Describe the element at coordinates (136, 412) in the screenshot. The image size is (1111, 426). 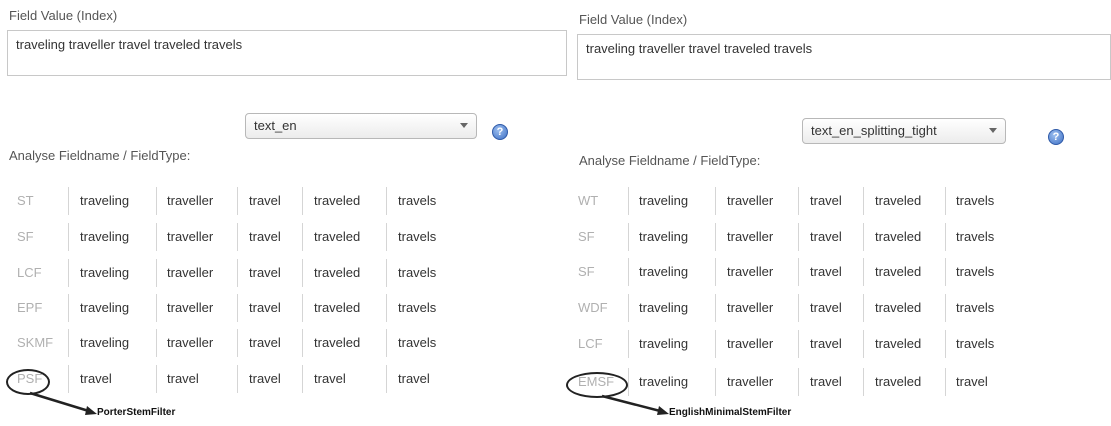
I see `annotation-label: PorterStemFilter` at that location.